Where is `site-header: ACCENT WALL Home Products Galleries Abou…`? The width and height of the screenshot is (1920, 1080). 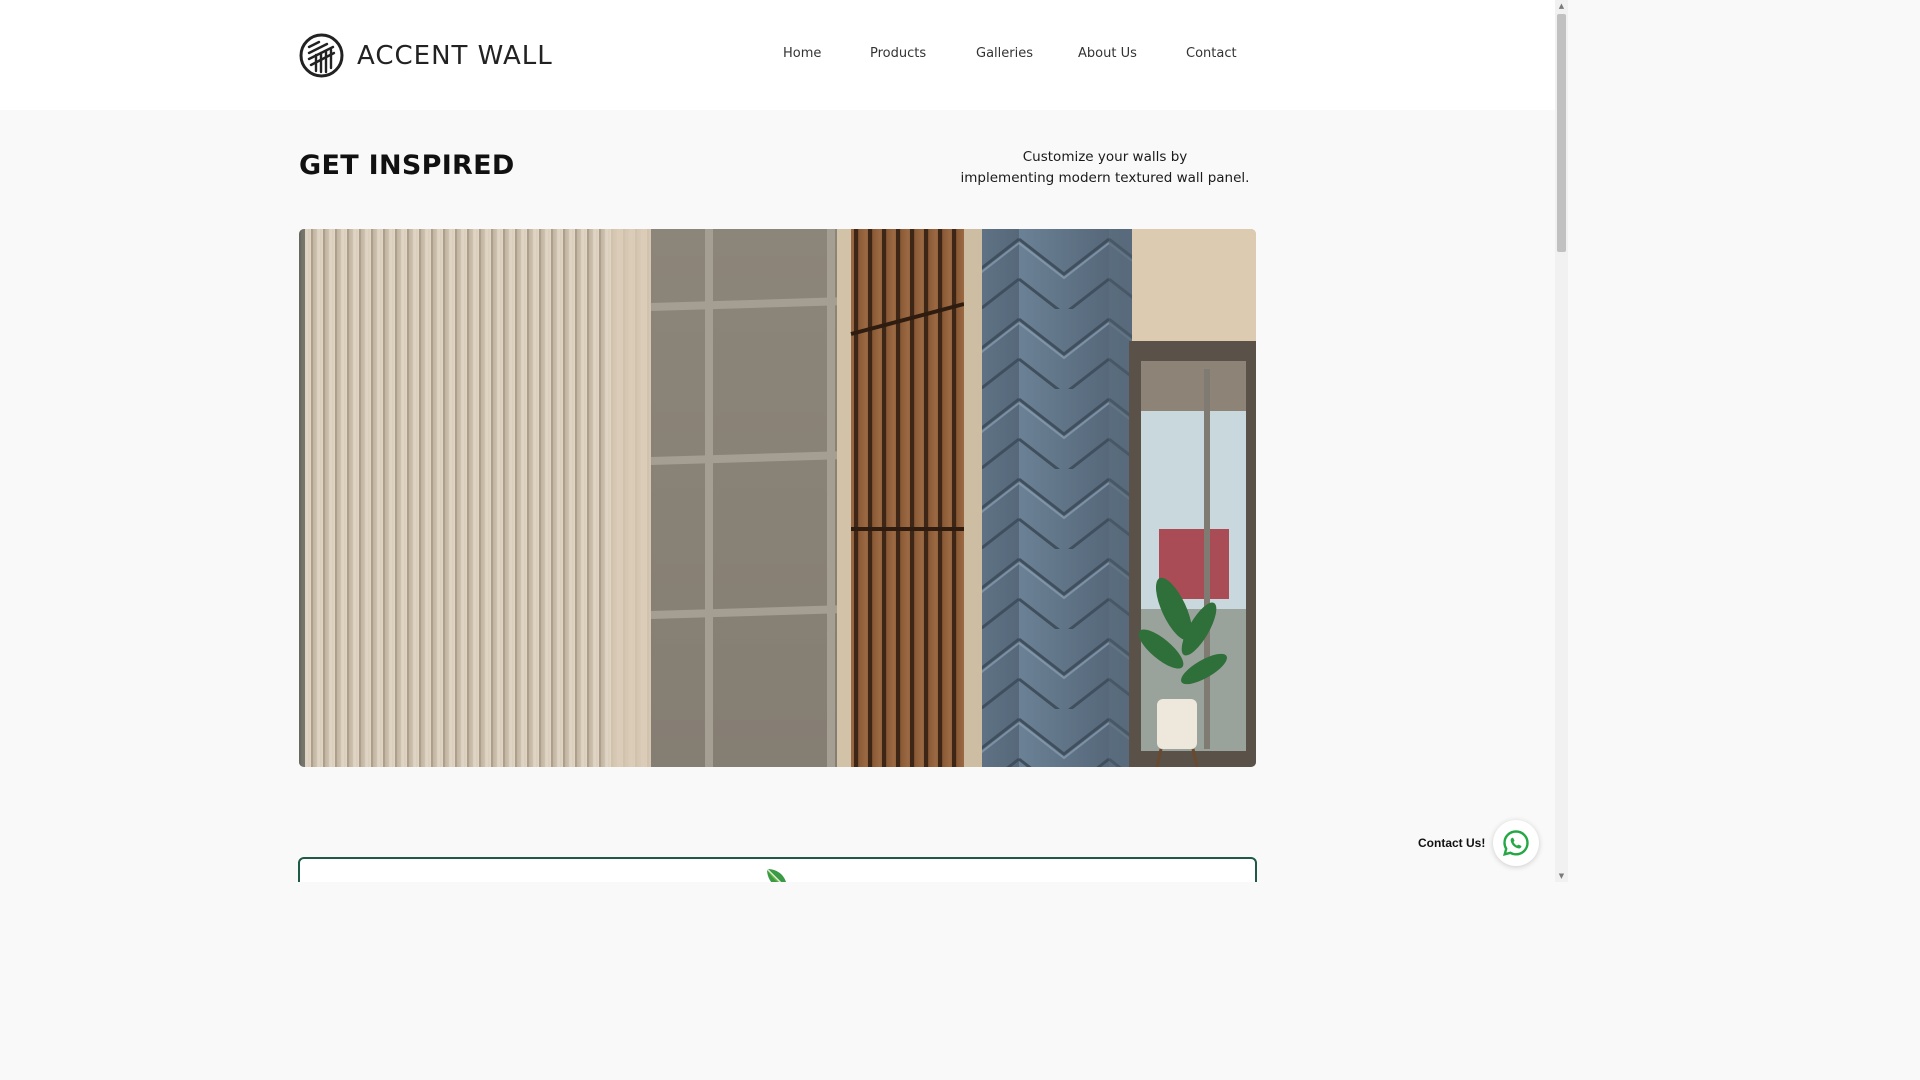
site-header: ACCENT WALL Home Products Galleries Abou… is located at coordinates (777, 55).